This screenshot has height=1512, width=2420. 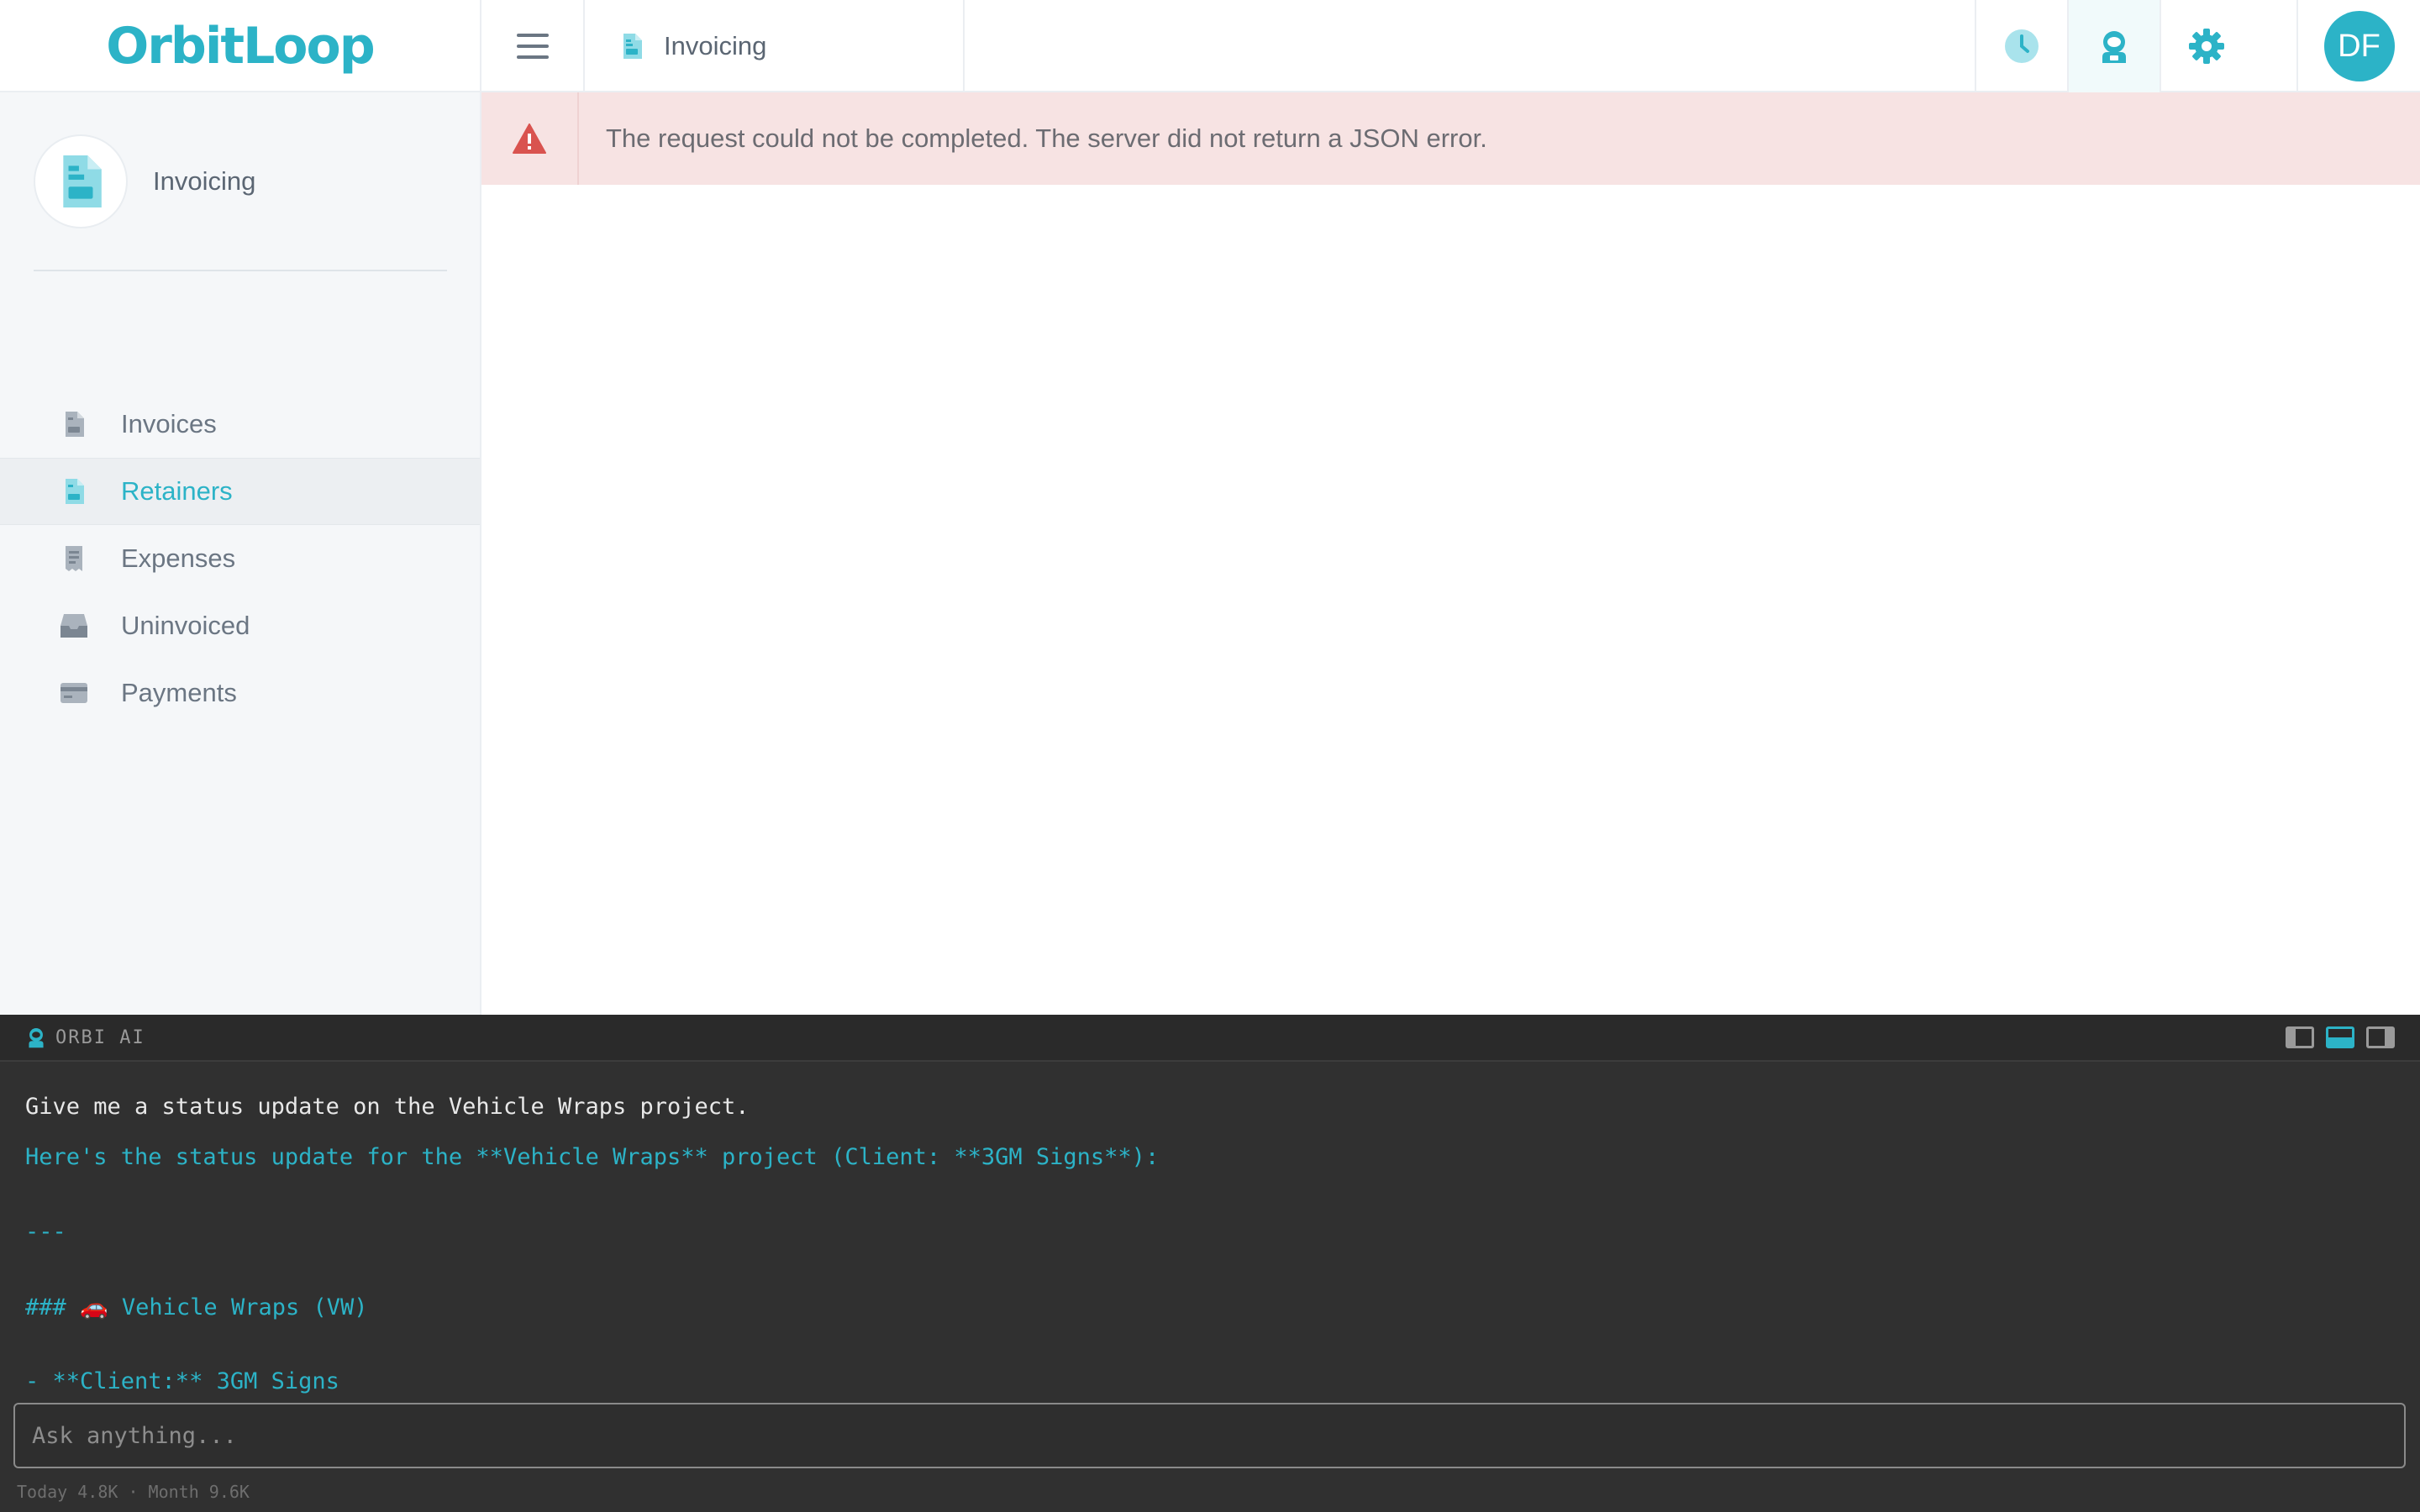 I want to click on clock-icon, so click(x=2022, y=46).